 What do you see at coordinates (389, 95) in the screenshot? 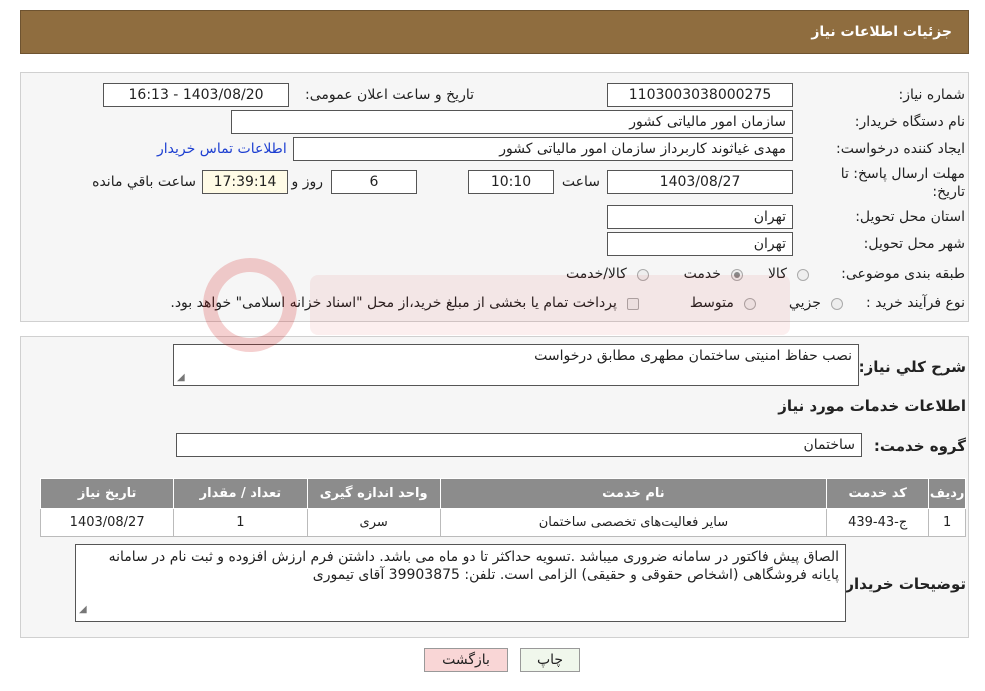
I see `announce-label: تاریخ و ساعت اعلان عمومی:` at bounding box center [389, 95].